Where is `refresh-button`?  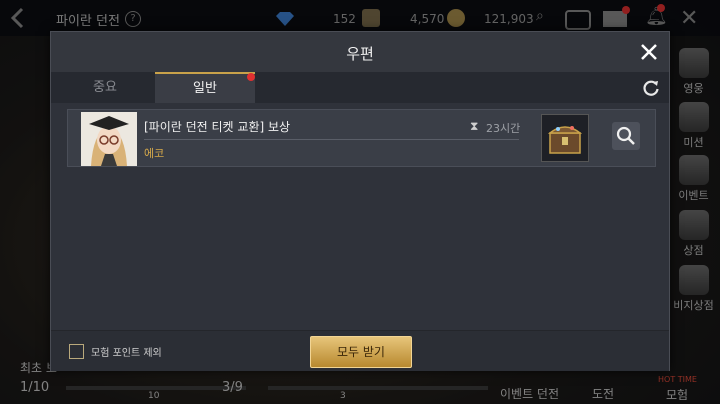
refresh-button is located at coordinates (651, 88).